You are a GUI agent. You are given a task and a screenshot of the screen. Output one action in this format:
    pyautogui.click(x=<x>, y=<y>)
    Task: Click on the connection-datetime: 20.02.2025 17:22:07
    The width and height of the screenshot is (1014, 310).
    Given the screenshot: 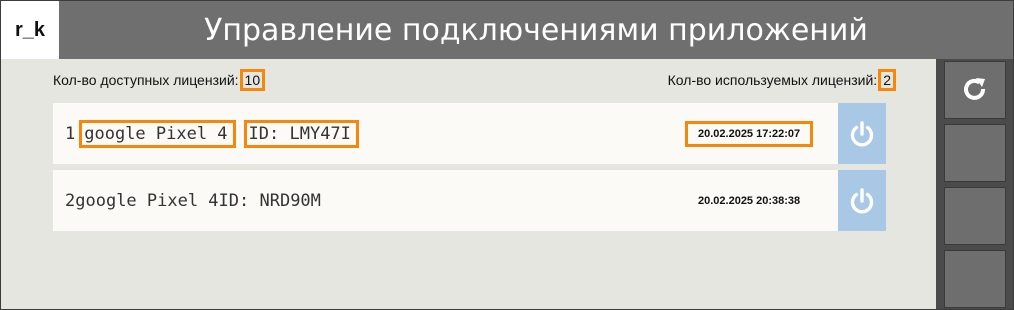 What is the action you would take?
    pyautogui.click(x=749, y=133)
    